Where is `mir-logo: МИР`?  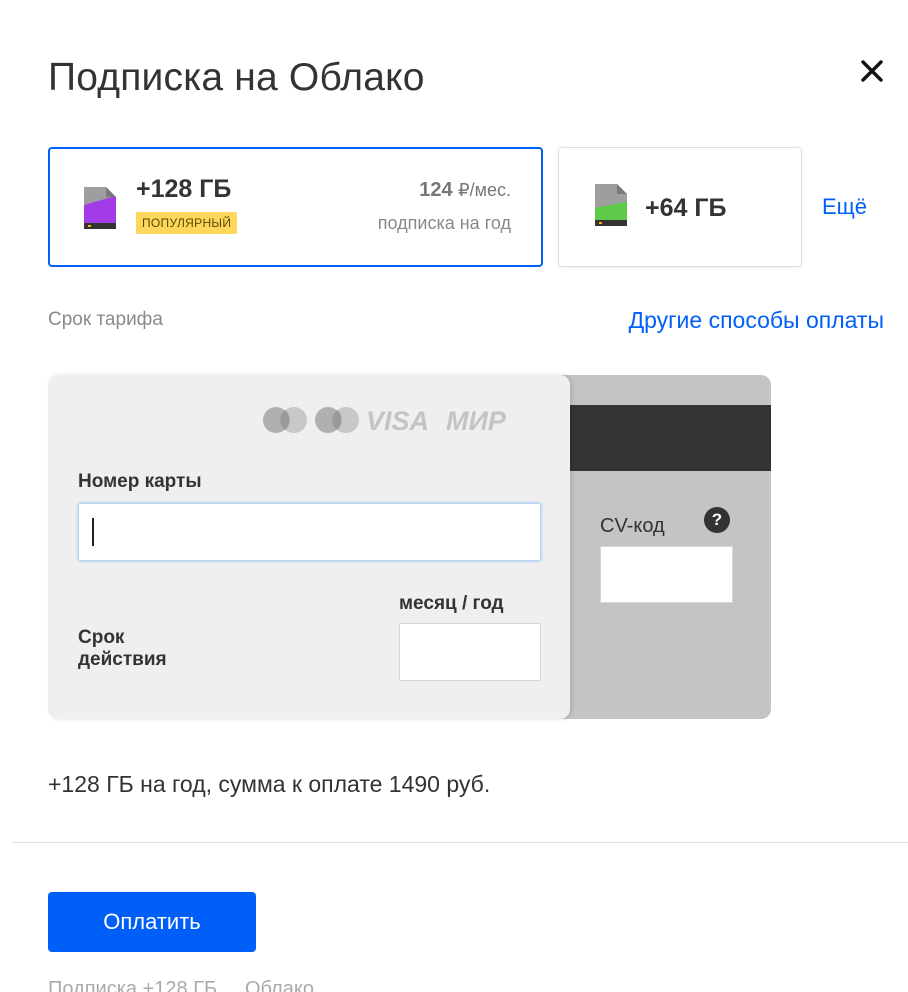
mir-logo: МИР is located at coordinates (476, 421).